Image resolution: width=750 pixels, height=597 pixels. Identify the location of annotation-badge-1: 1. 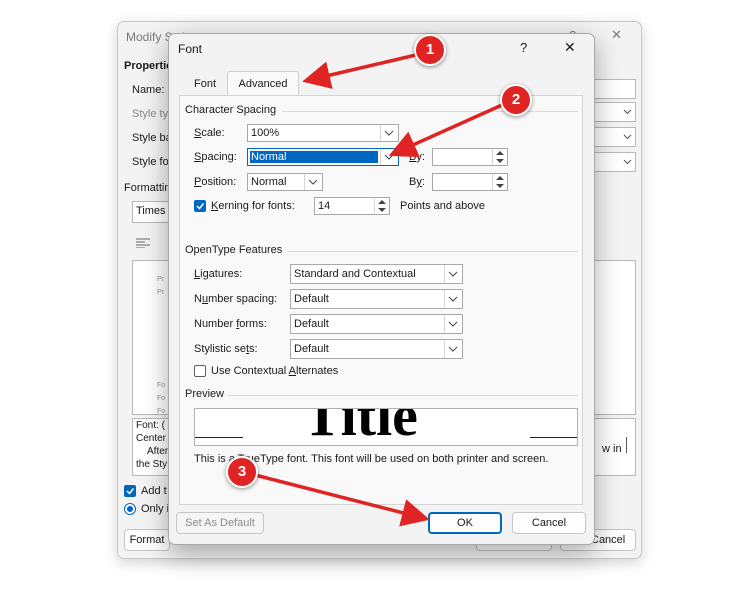
(430, 50).